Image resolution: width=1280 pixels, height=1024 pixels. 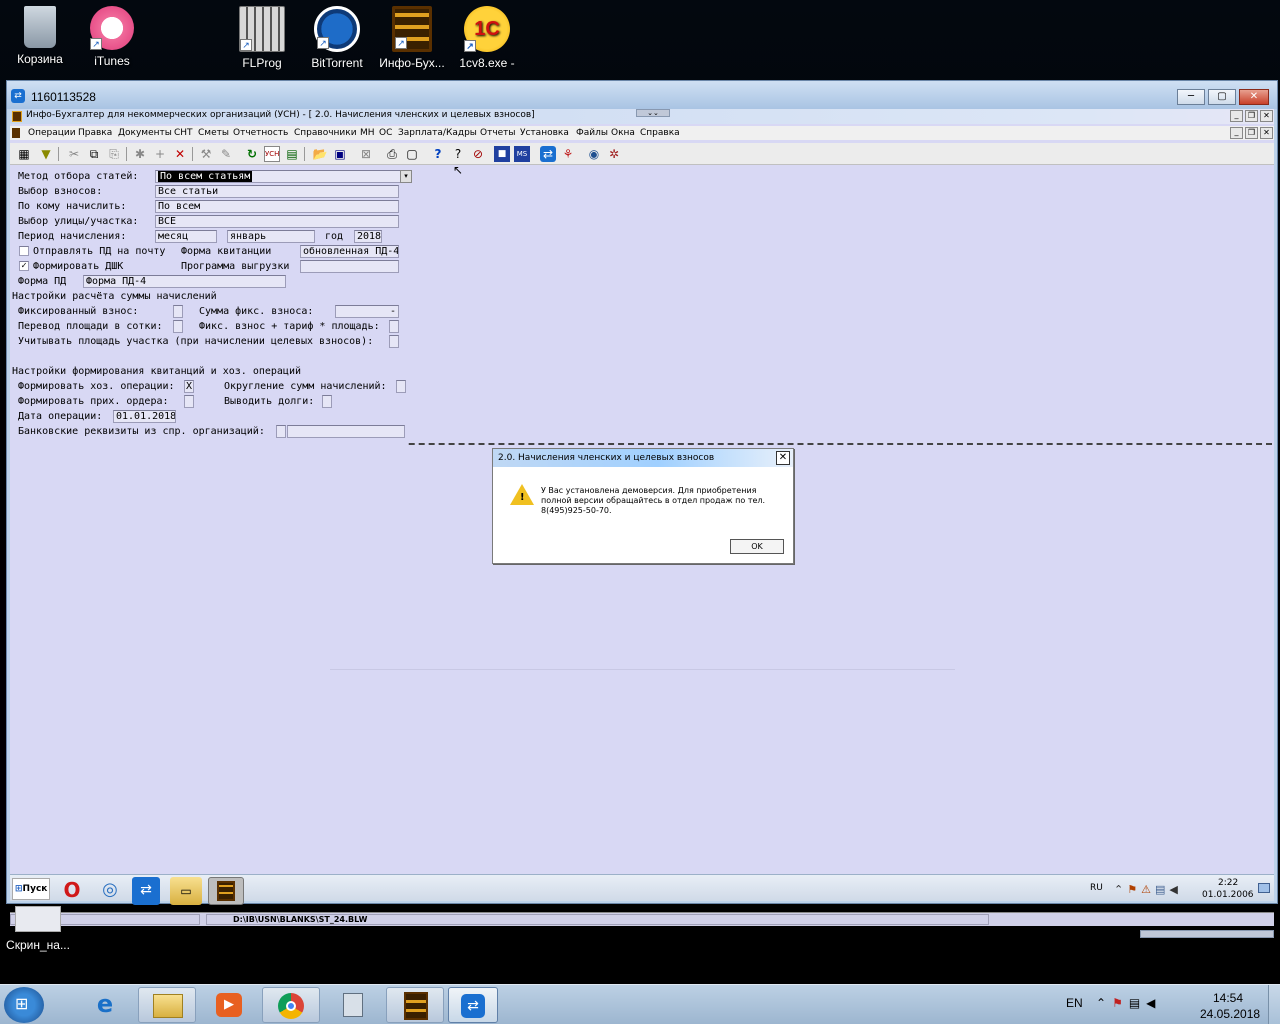 I want to click on taskbar-media-button: ▶, so click(x=229, y=1005).